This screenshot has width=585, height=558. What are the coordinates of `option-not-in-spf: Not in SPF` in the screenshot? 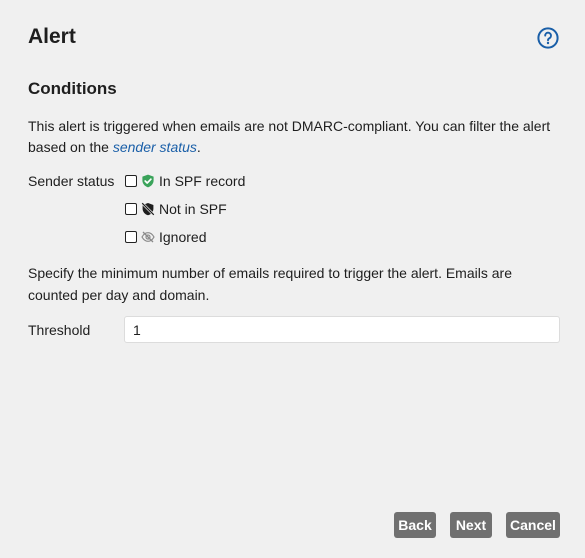 It's located at (185, 209).